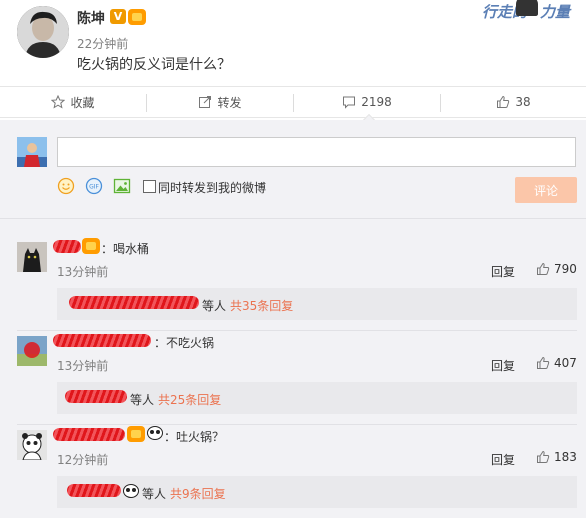 This screenshot has width=586, height=518. I want to click on post-action-bar: 收藏 转发 2198 38, so click(293, 102).